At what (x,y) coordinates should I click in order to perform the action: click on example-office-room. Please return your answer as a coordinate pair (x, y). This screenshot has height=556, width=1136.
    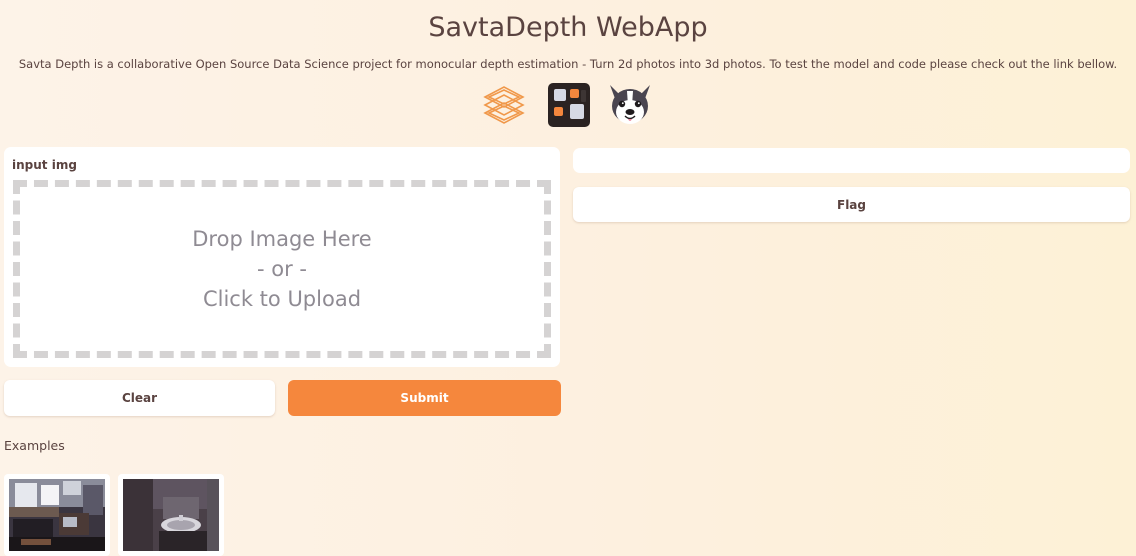
    Looking at the image, I should click on (57, 515).